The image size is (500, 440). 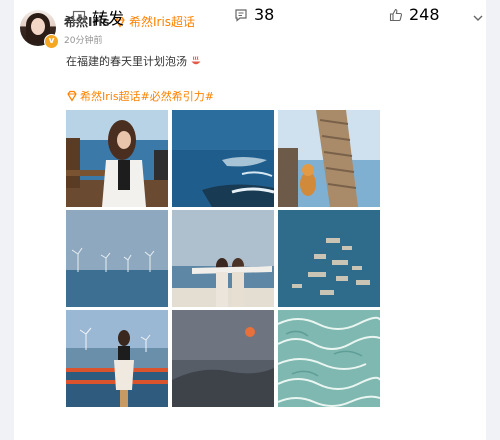 I want to click on photo-ocean-rocks, so click(x=223, y=158).